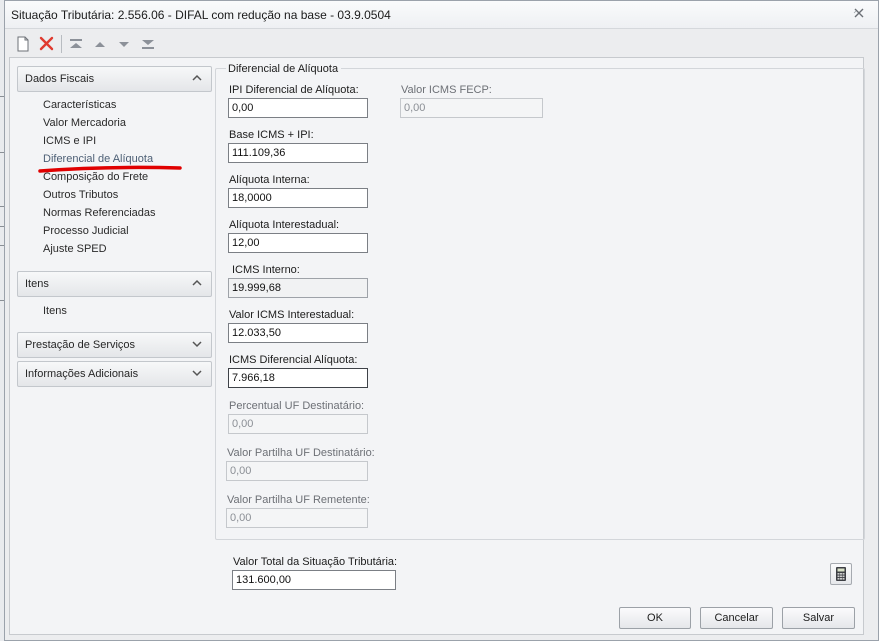 This screenshot has width=879, height=641. I want to click on base-icms-ipi-input: 111.109,36, so click(298, 153).